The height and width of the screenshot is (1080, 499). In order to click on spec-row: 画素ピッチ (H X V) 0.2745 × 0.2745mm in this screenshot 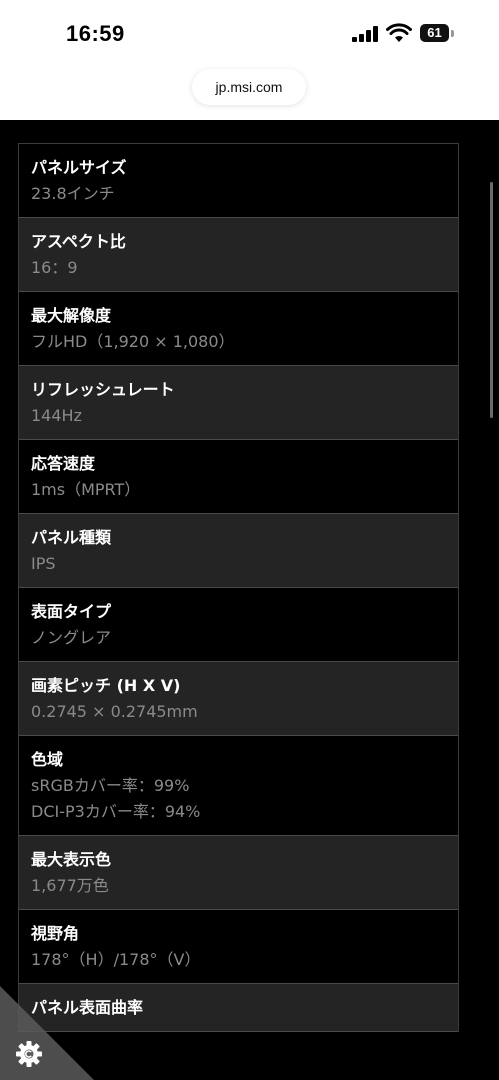, I will do `click(238, 699)`.